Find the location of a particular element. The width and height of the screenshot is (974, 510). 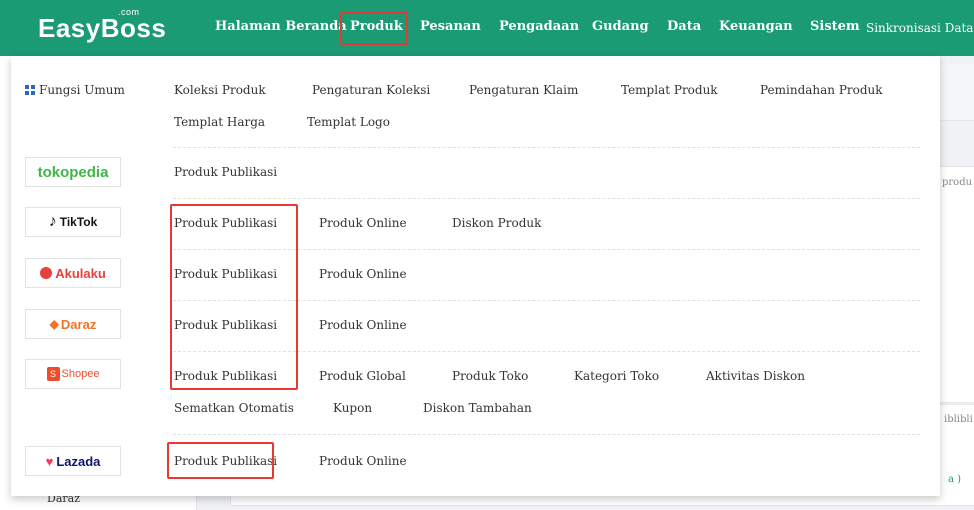

akulaku-brand-text: Akulaku is located at coordinates (80, 273).